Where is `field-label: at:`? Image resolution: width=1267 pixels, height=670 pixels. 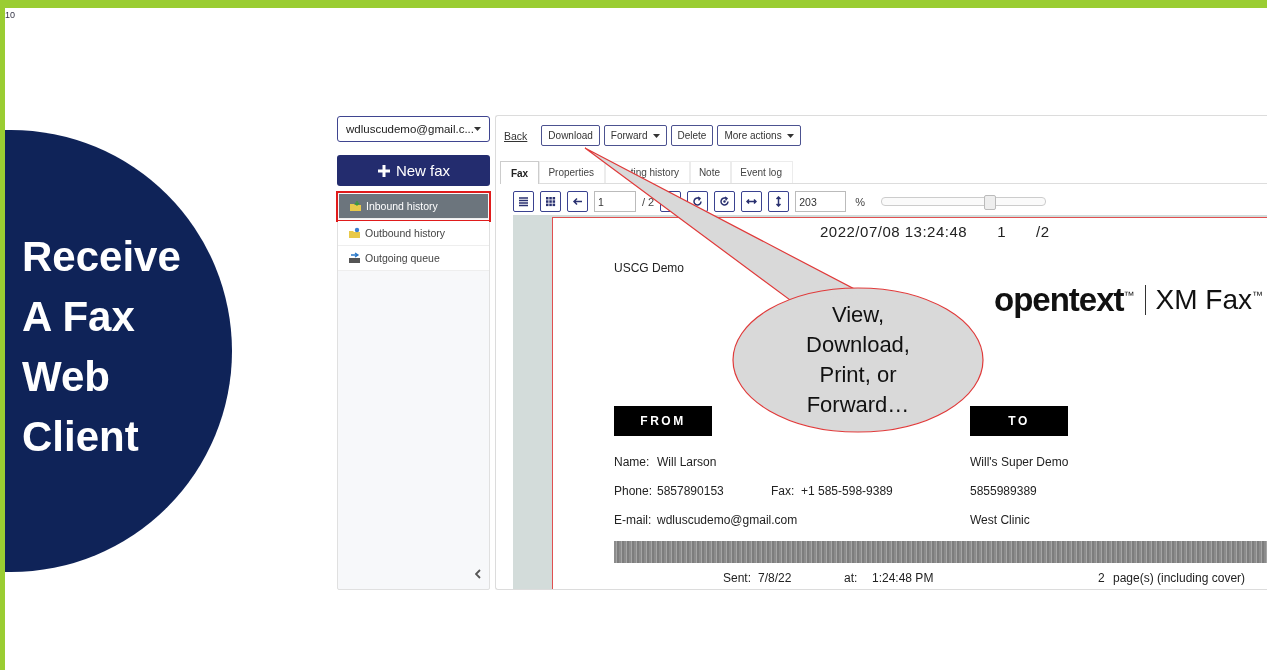 field-label: at: is located at coordinates (851, 578).